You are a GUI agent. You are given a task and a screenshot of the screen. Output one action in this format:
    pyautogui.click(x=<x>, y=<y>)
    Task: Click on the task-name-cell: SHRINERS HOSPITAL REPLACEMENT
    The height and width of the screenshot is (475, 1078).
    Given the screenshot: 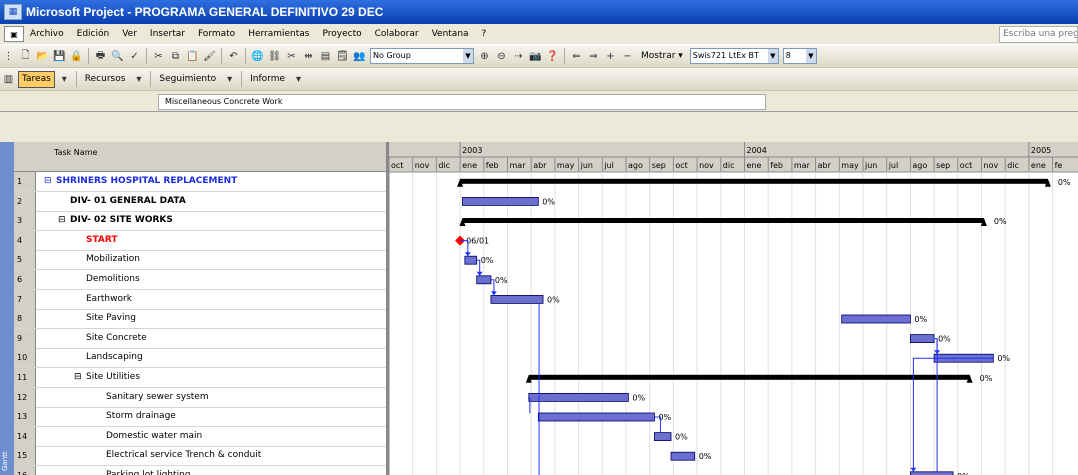 What is the action you would take?
    pyautogui.click(x=146, y=181)
    